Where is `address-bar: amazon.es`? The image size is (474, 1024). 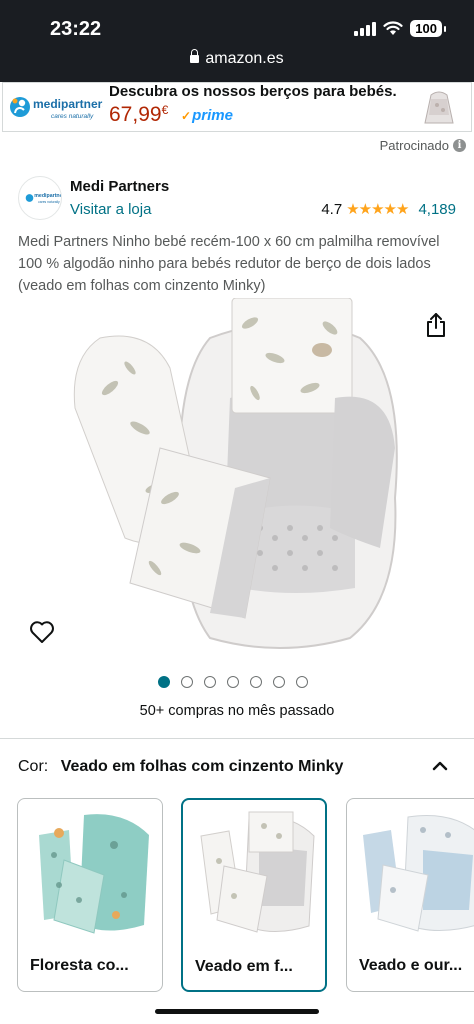
address-bar: amazon.es is located at coordinates (237, 58).